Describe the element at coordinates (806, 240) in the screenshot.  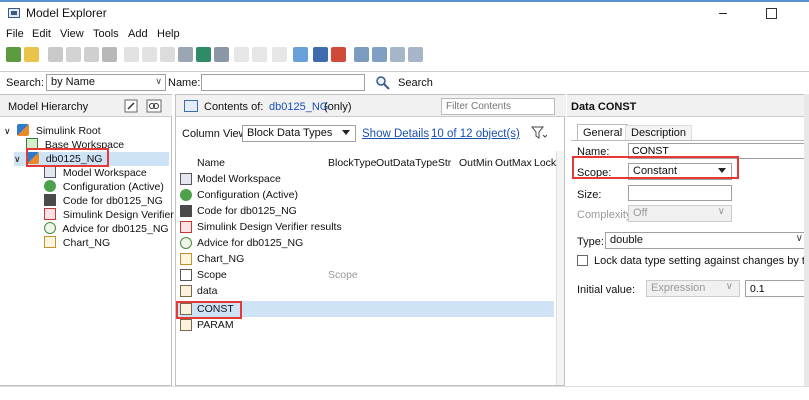
I see `right-edge-scrollbar` at that location.